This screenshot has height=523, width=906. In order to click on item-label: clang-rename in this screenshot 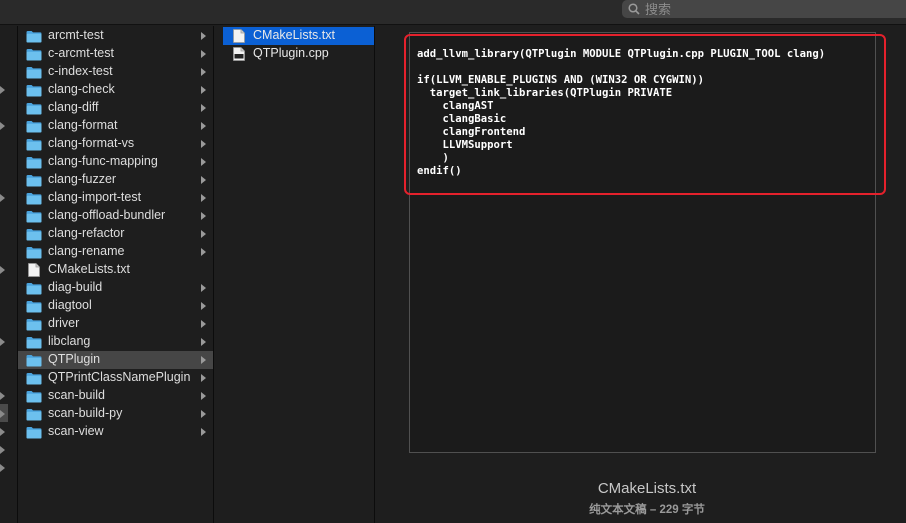, I will do `click(86, 251)`.